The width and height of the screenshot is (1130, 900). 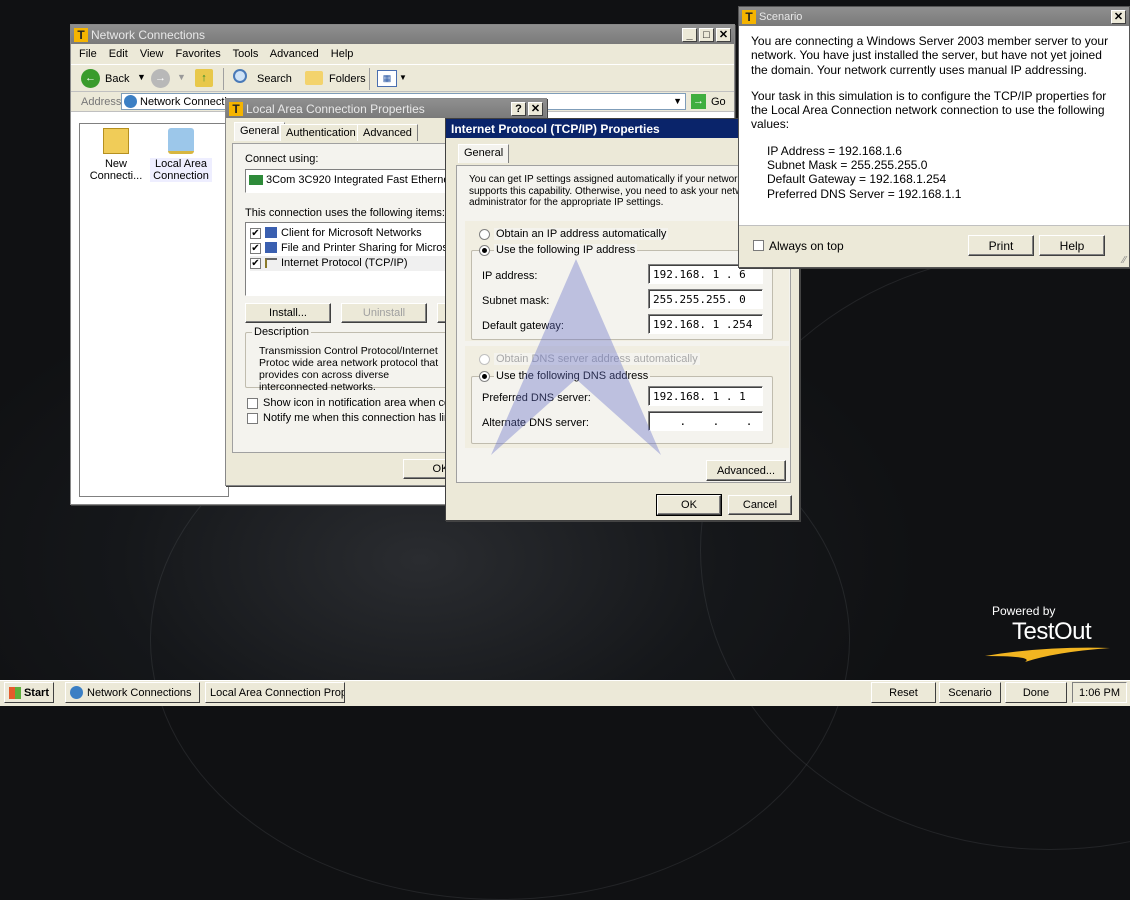 What do you see at coordinates (198, 54) in the screenshot?
I see `menu-favorites: Favorites` at bounding box center [198, 54].